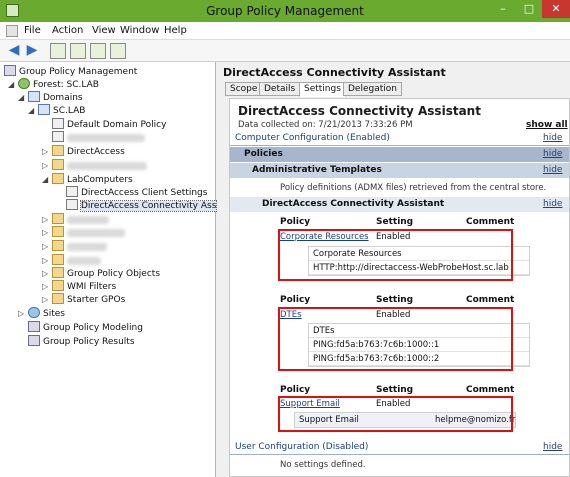  I want to click on show-hide-tree-icon, so click(78, 51).